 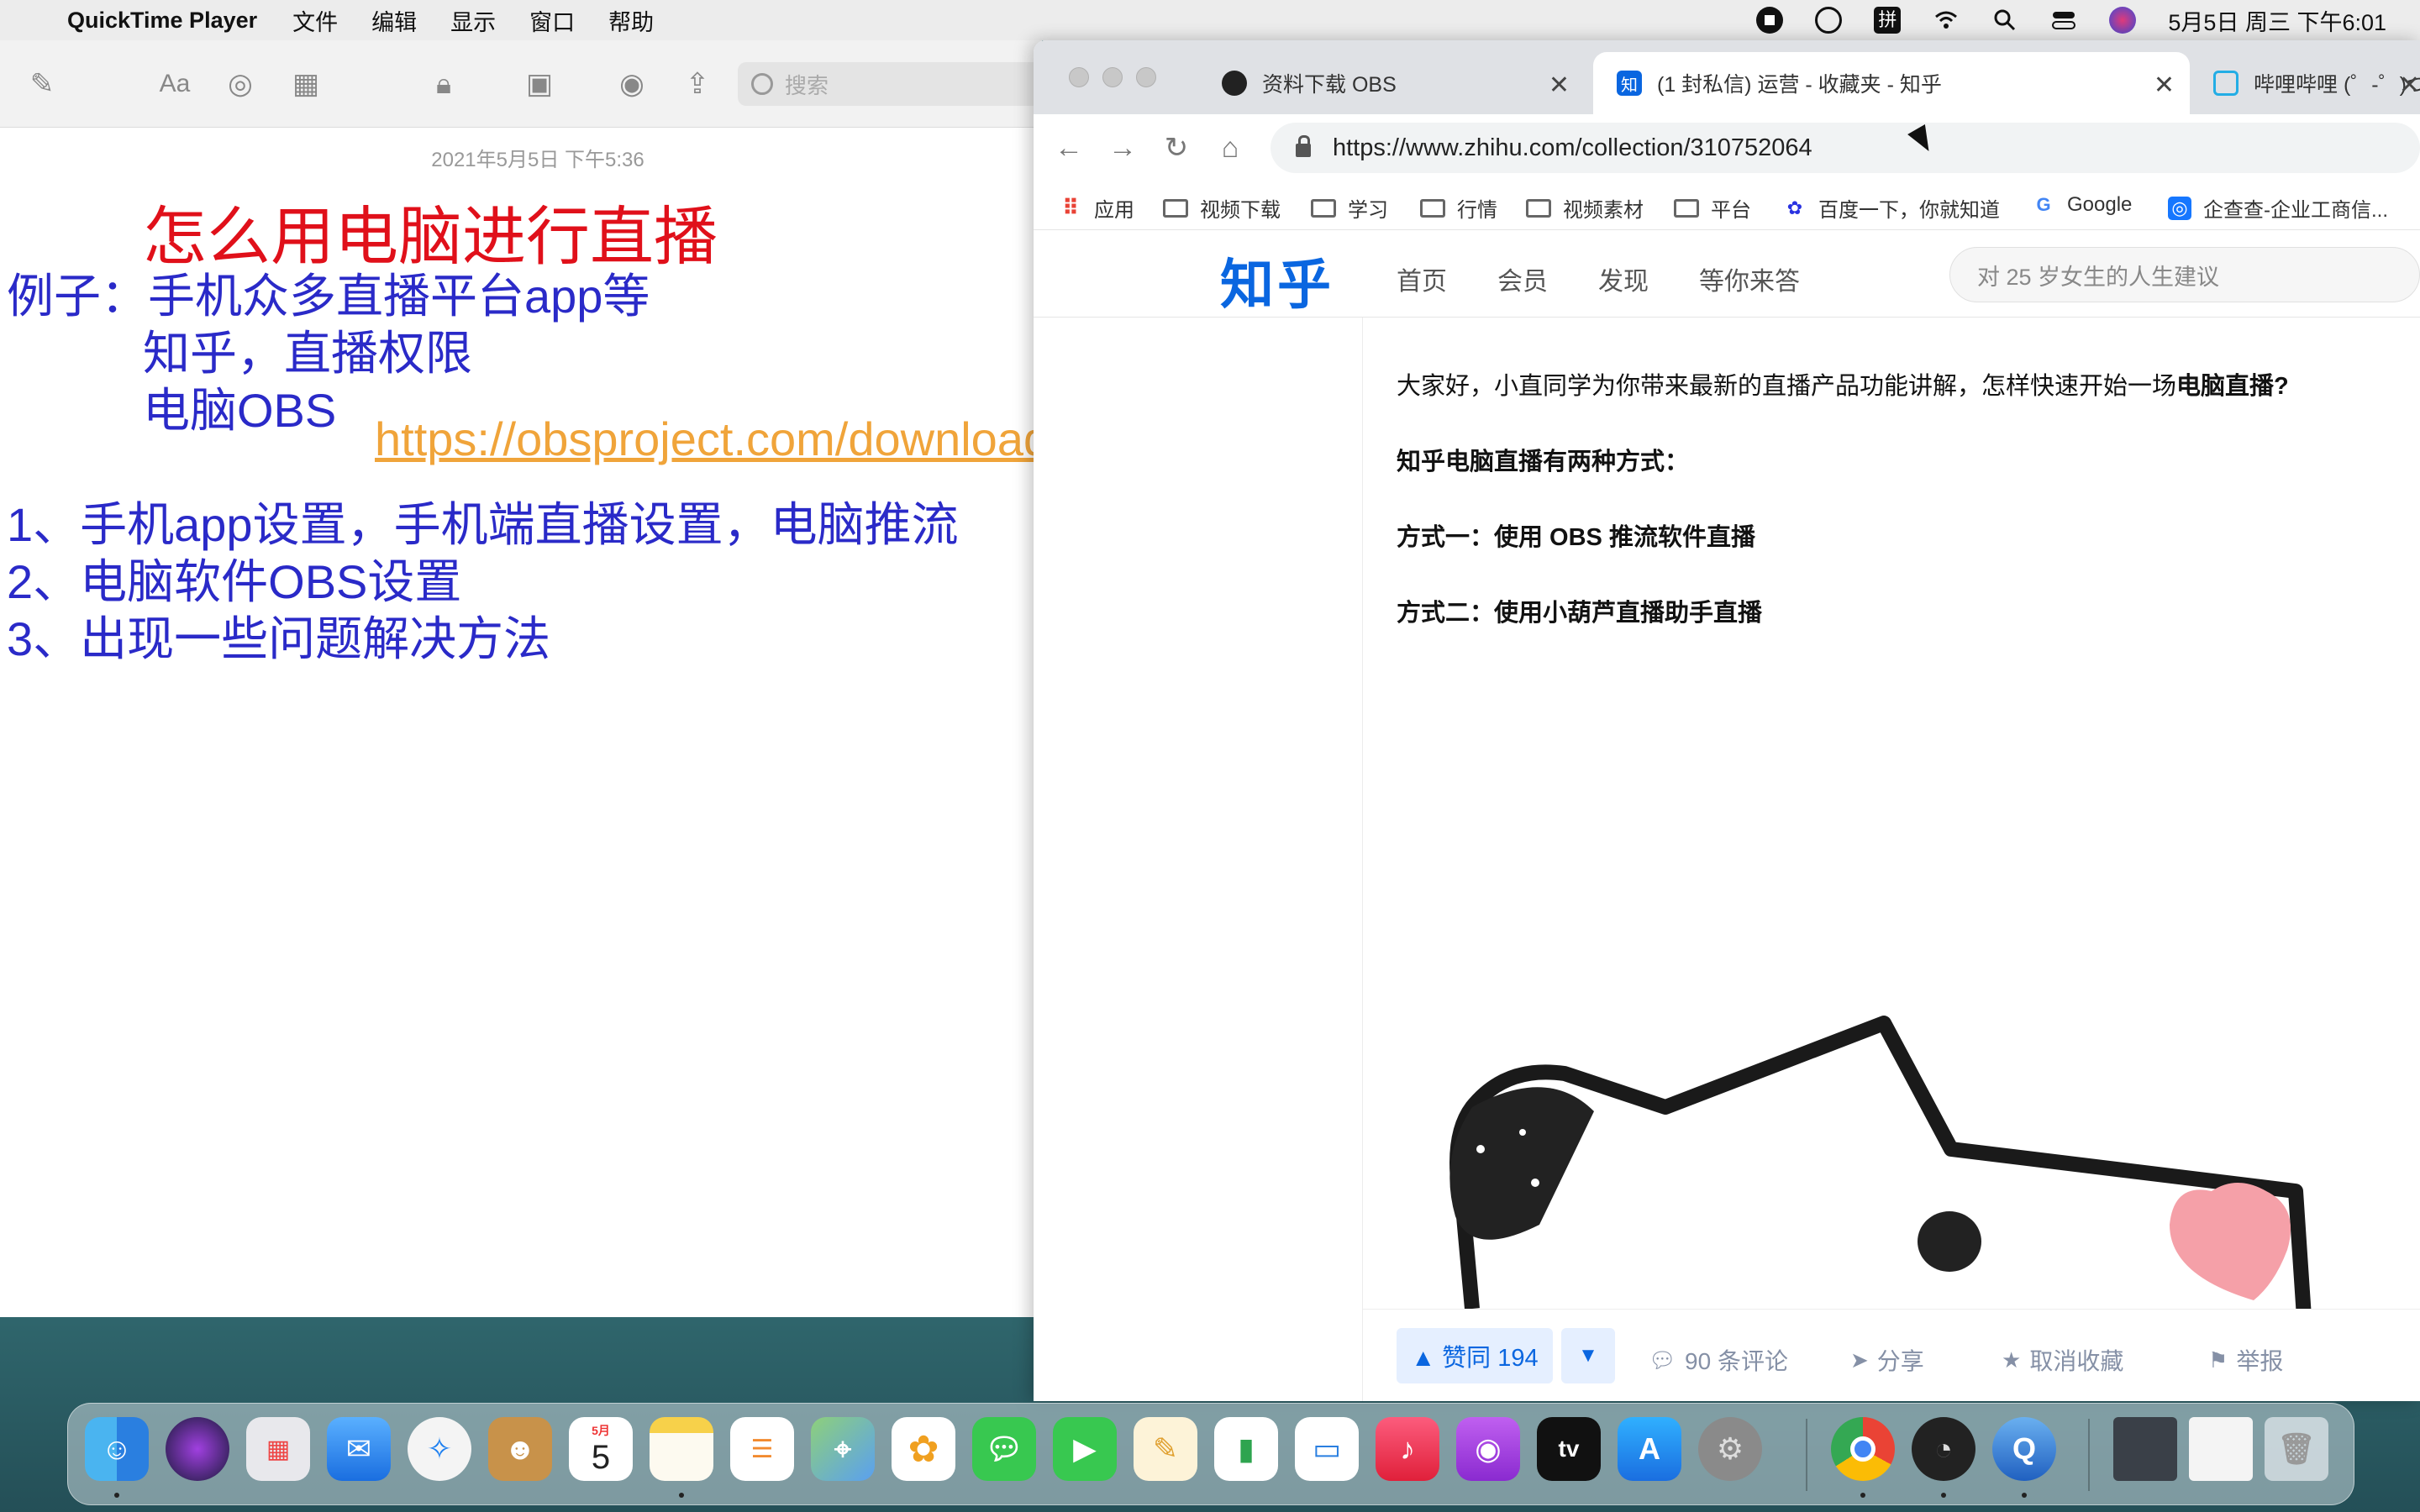 I want to click on tab-obs: 资料下载 OBS ✕, so click(x=1391, y=83).